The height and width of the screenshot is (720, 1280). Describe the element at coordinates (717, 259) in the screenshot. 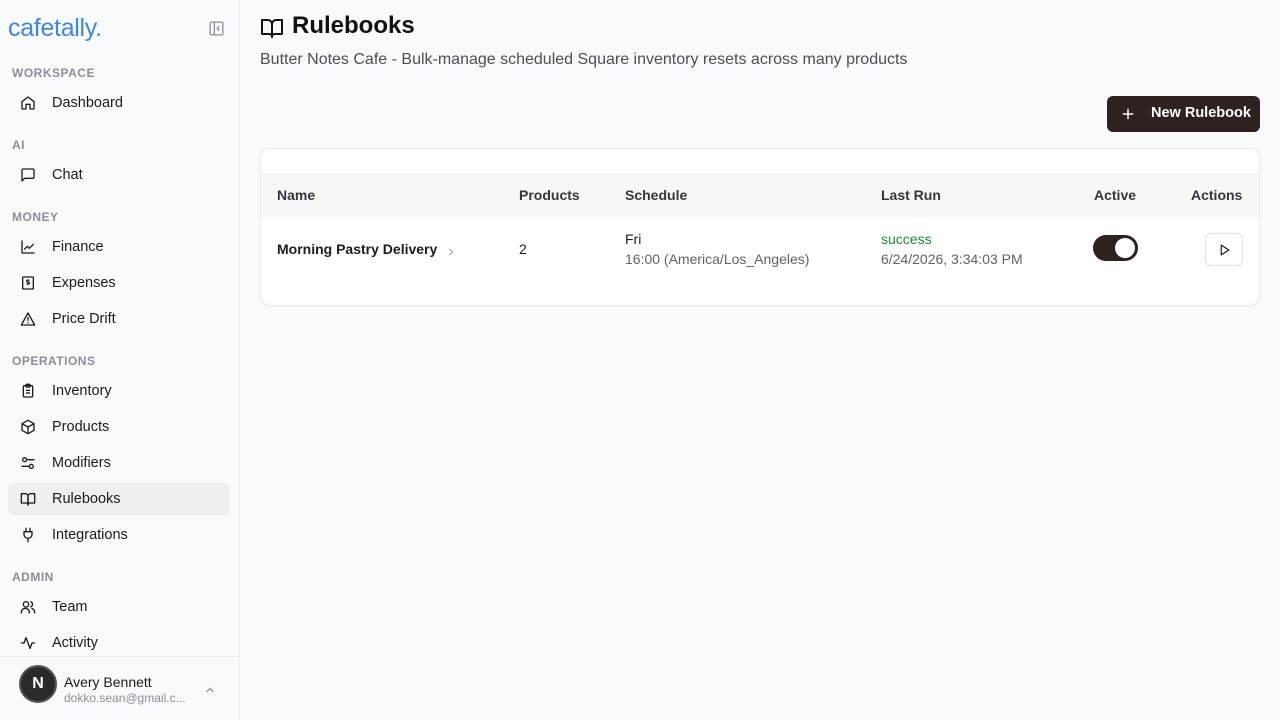

I see `schedule-time: 16:00 (America/Los_Angeles)` at that location.